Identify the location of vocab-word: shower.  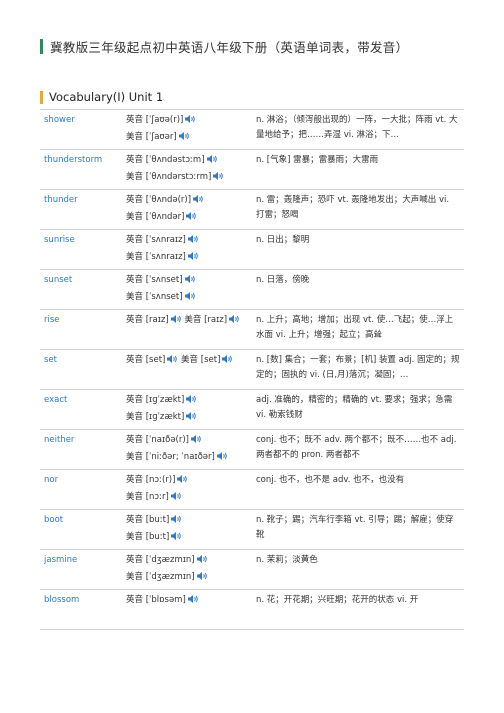
(81, 129).